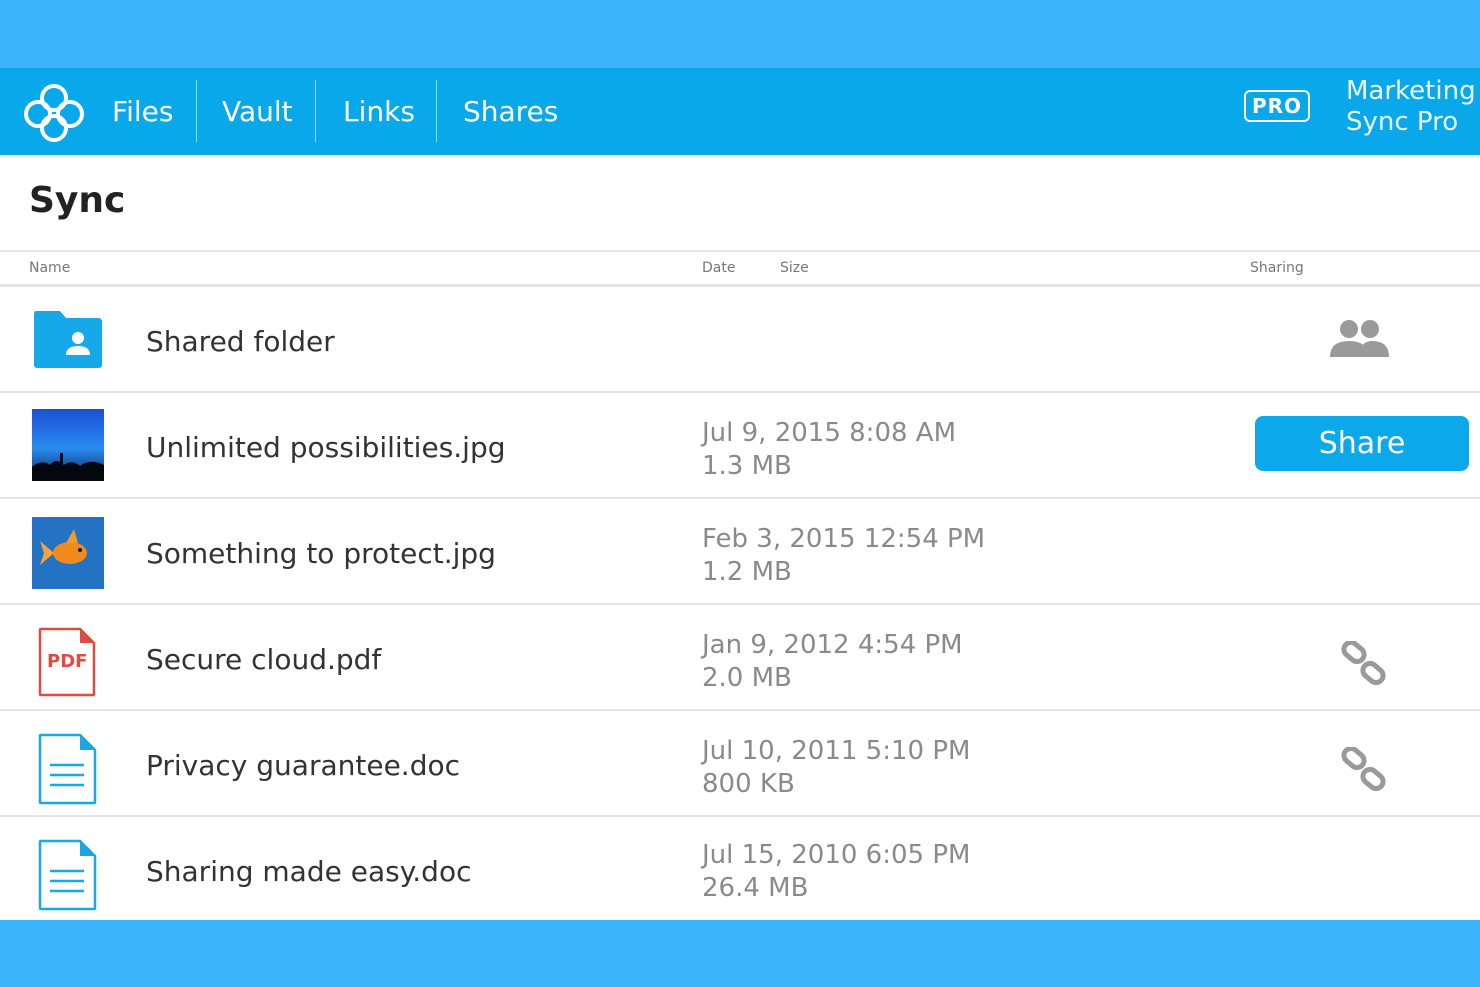 The height and width of the screenshot is (987, 1480). I want to click on people-icon, so click(1359, 338).